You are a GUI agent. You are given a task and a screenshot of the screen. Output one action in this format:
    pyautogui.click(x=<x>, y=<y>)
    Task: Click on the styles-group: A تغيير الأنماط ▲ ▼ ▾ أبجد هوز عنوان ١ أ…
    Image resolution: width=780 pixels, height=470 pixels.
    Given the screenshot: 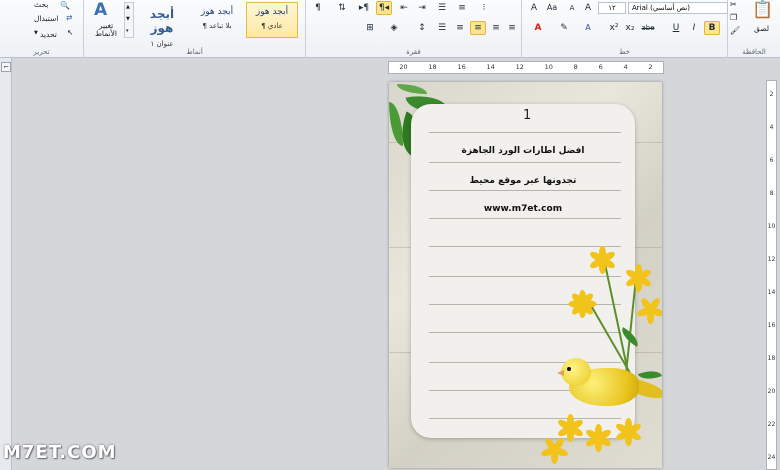 What is the action you would take?
    pyautogui.click(x=195, y=29)
    